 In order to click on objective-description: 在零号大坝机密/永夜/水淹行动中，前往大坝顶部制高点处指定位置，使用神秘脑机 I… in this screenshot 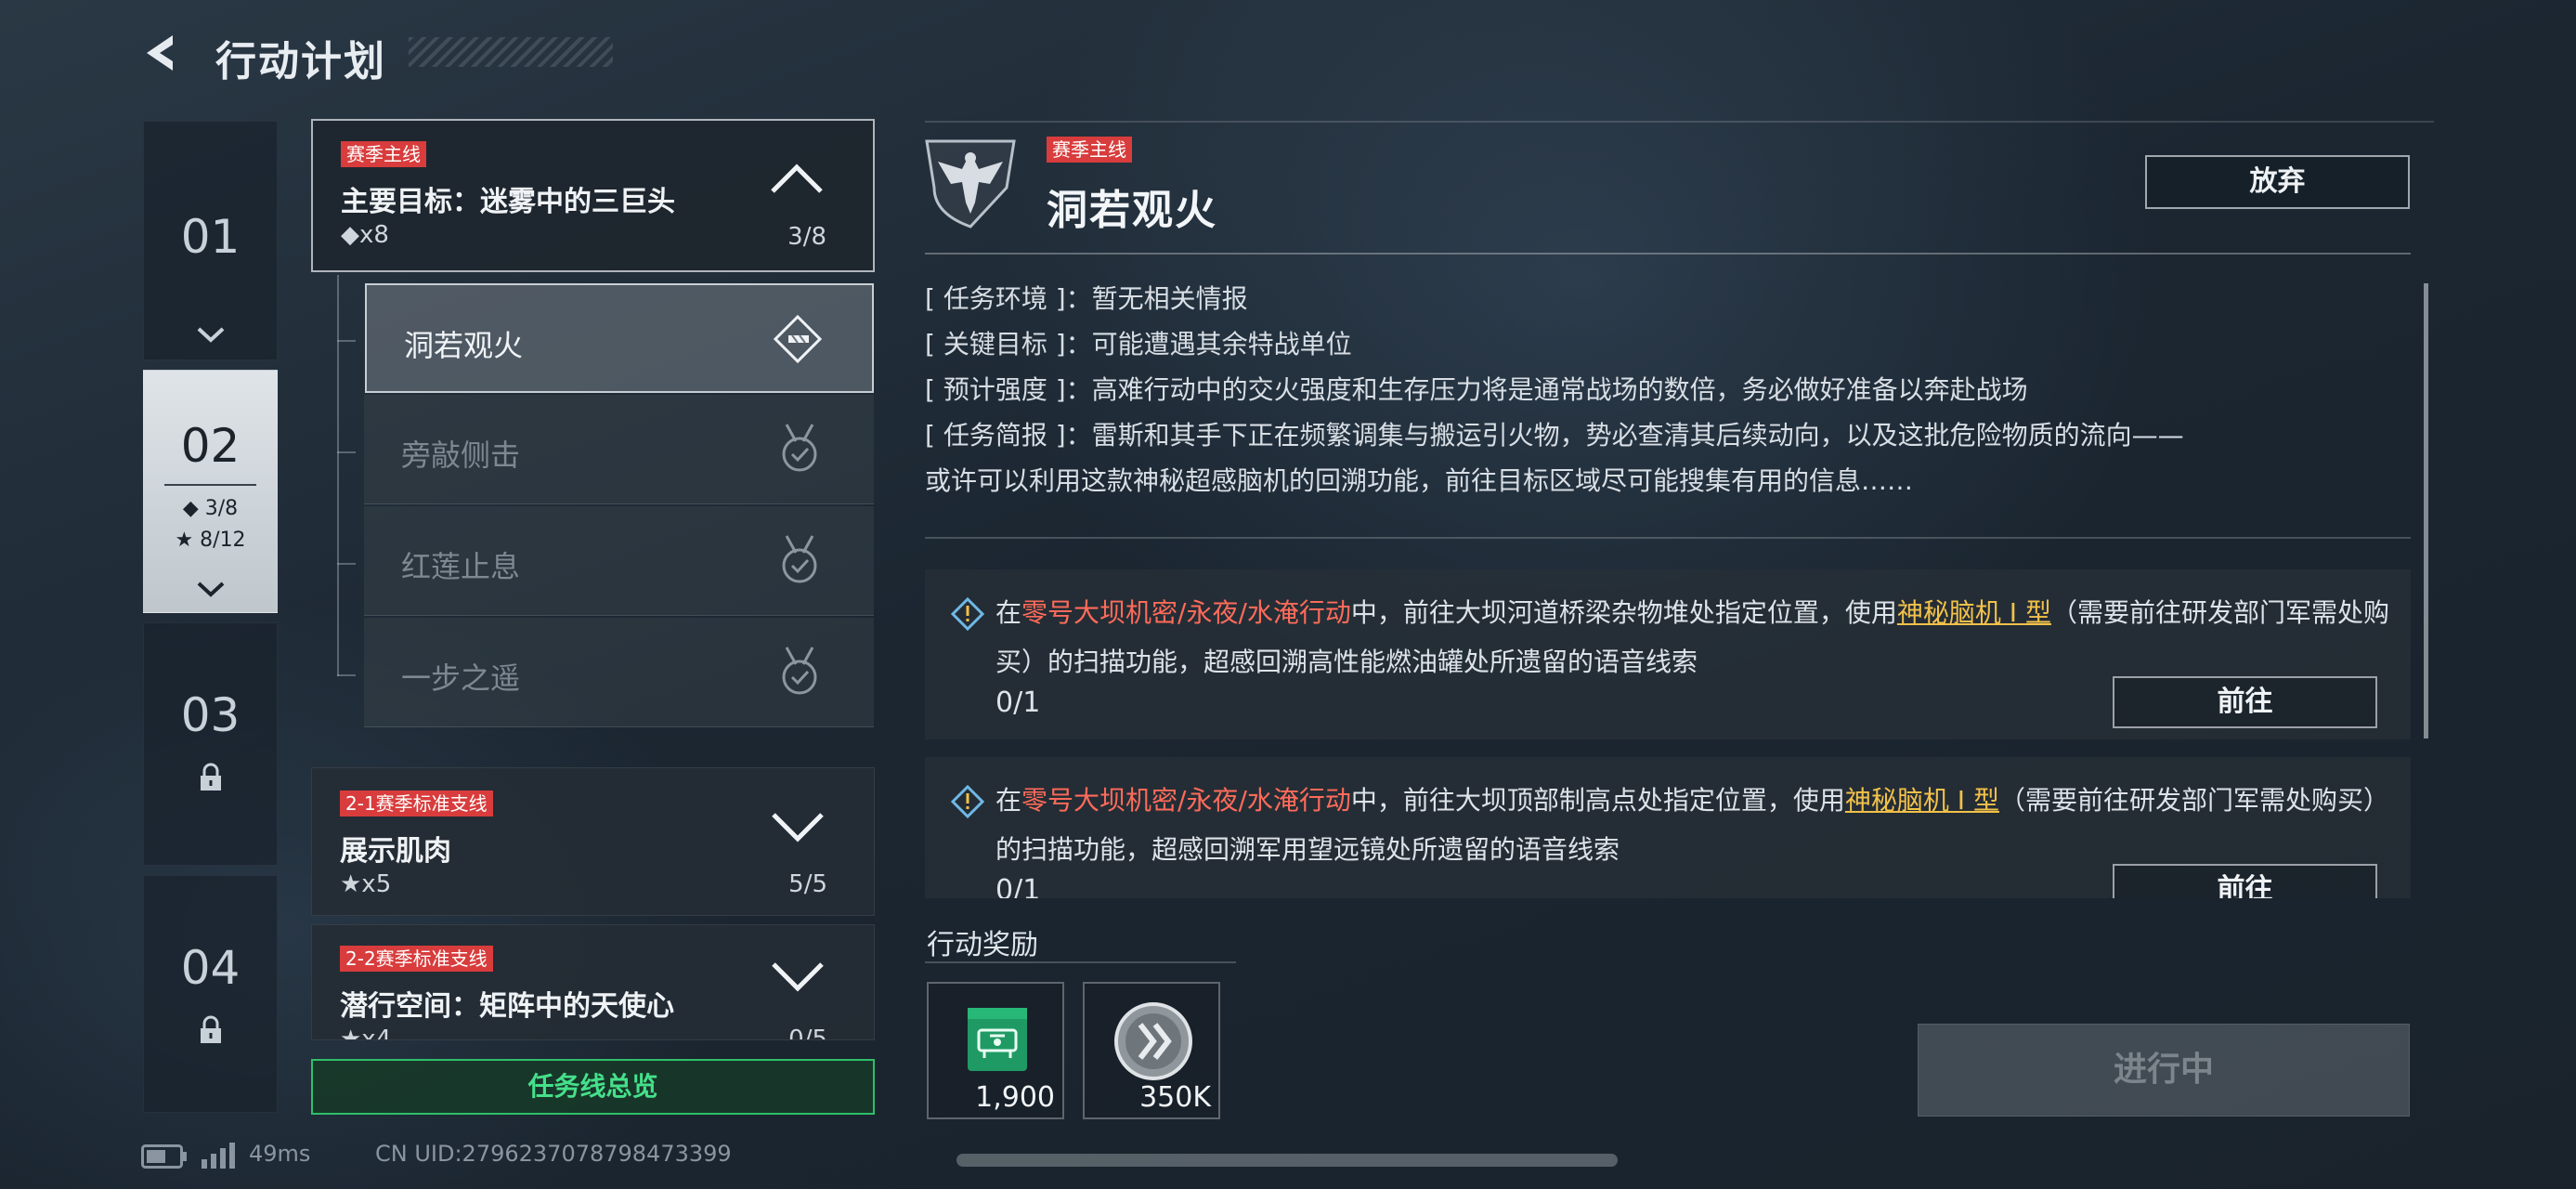, I will do `click(1693, 825)`.